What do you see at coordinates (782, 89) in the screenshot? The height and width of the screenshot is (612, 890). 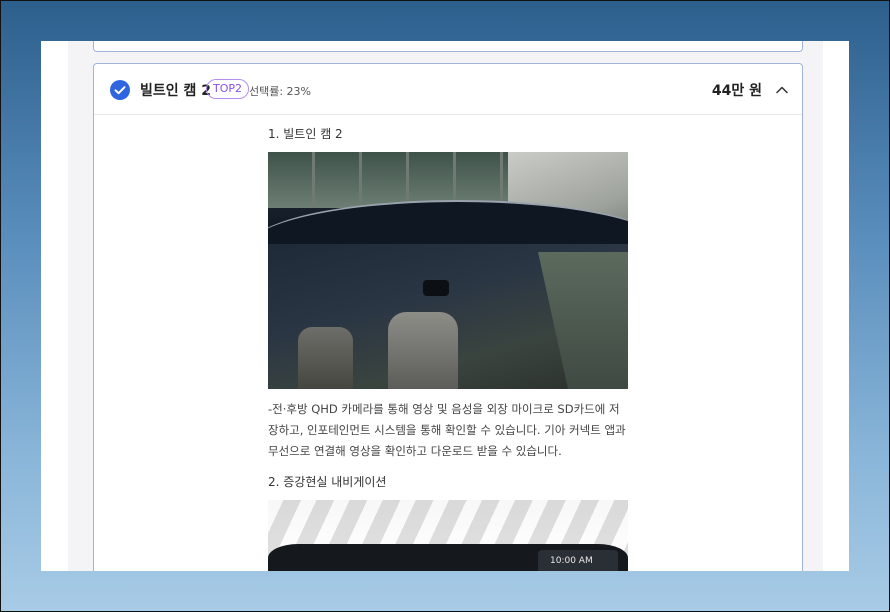 I see `chevron-up-icon` at bounding box center [782, 89].